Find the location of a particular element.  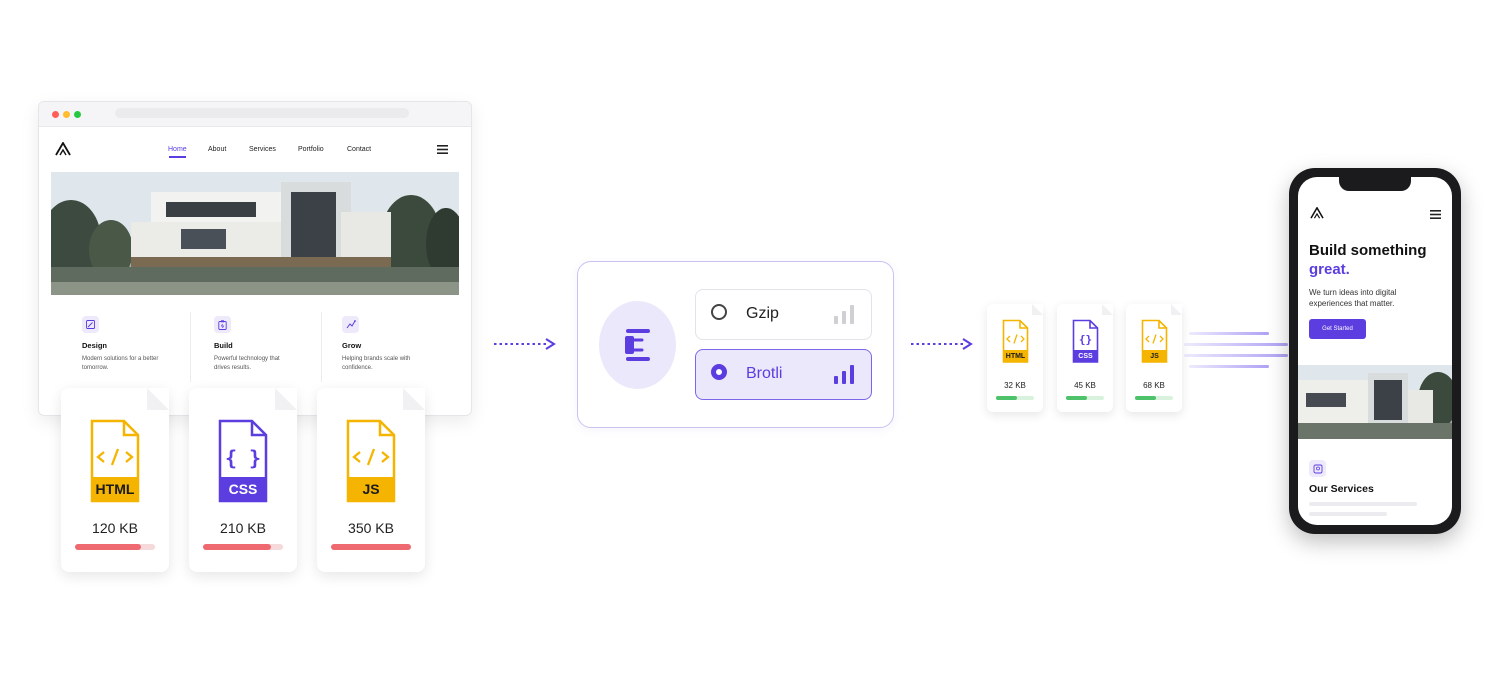

build-icon is located at coordinates (222, 324).